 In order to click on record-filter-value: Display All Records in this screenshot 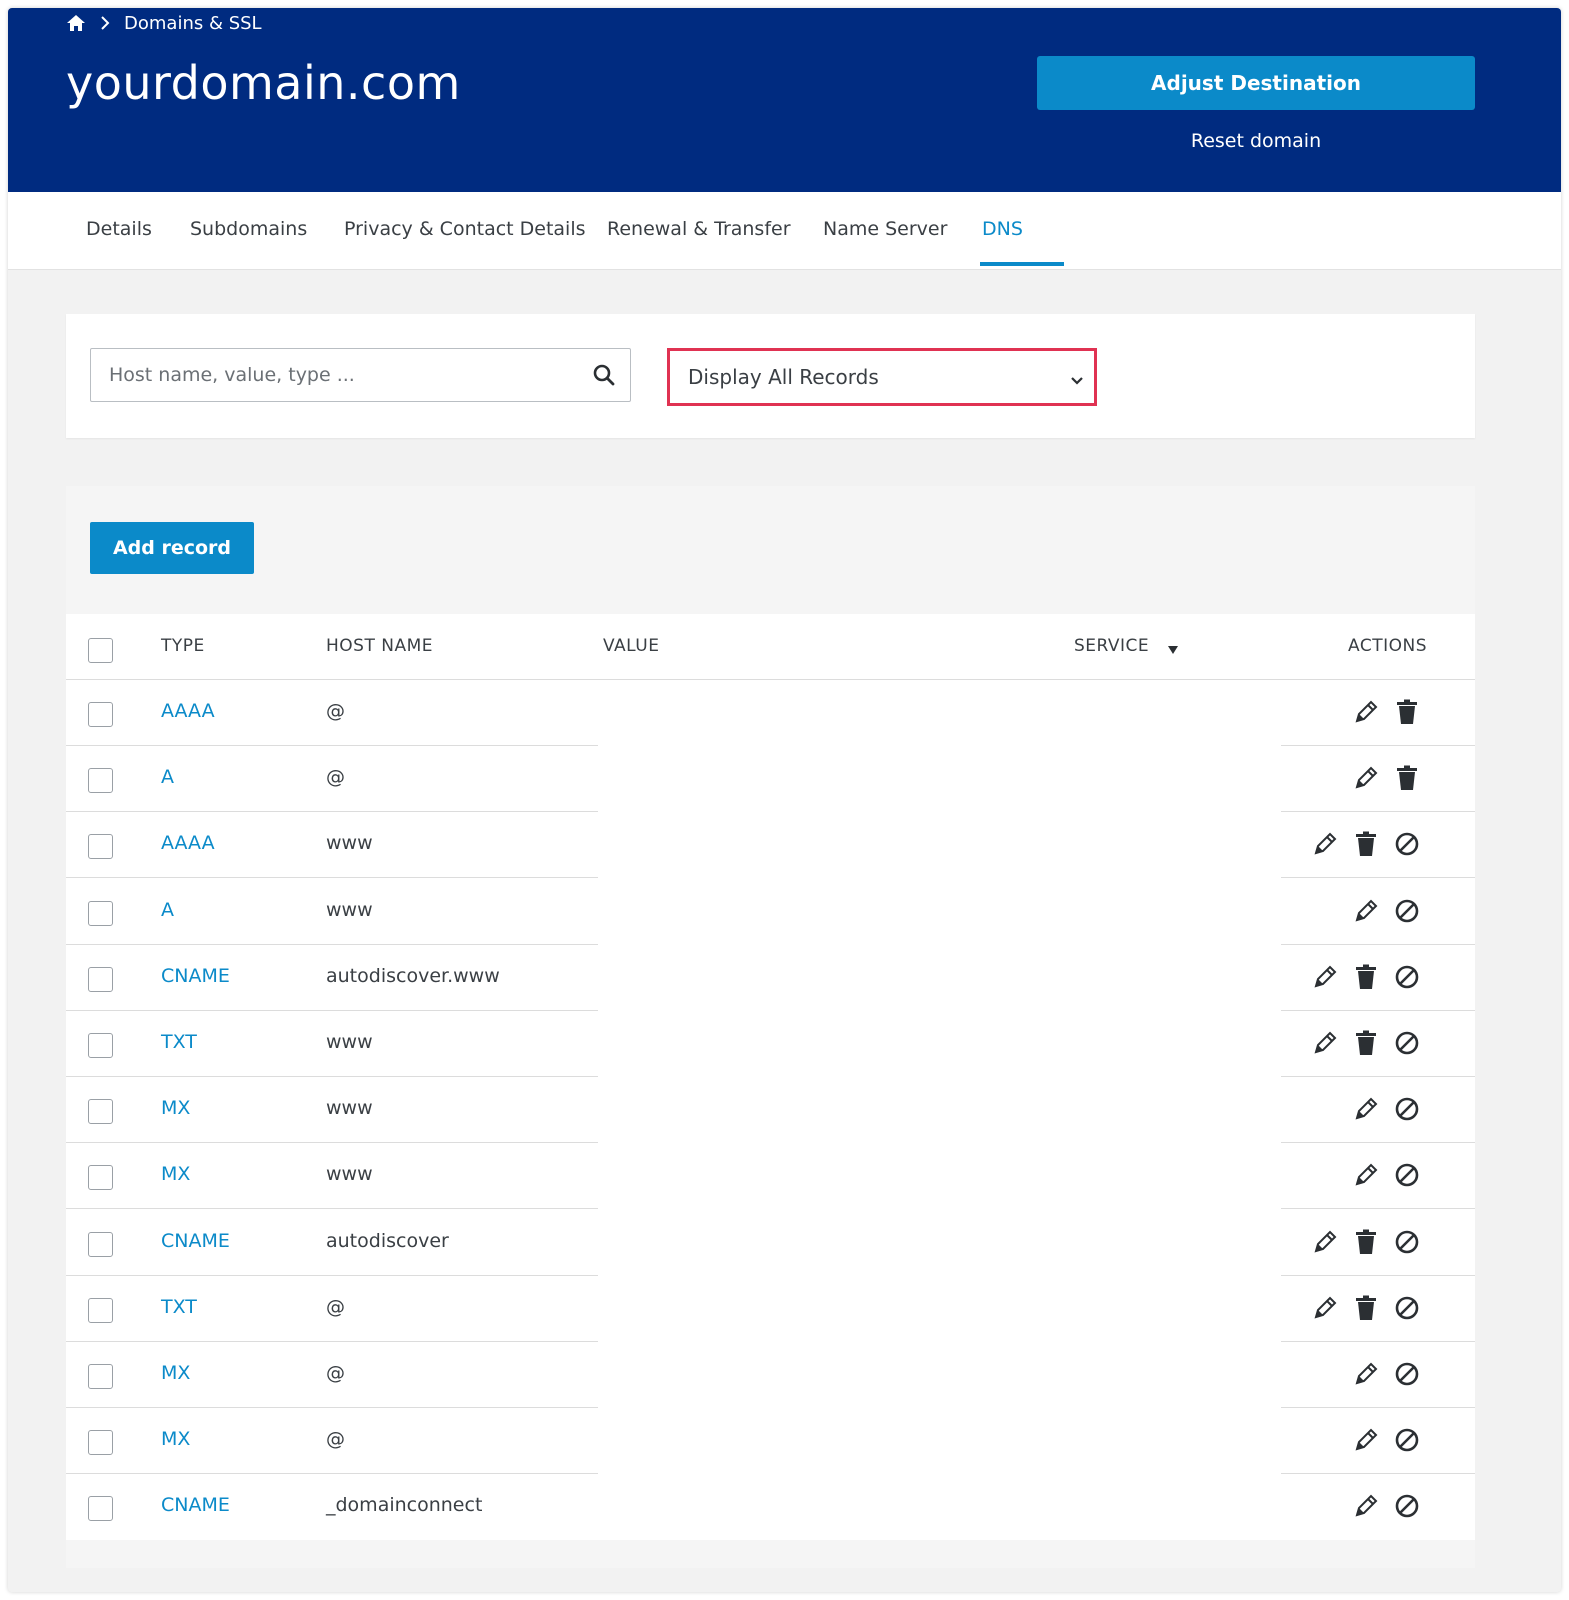, I will do `click(783, 377)`.